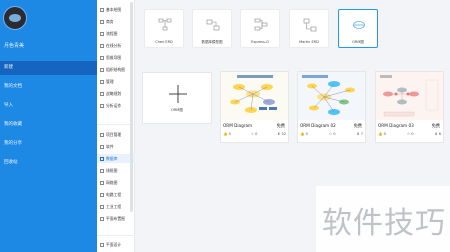 The height and width of the screenshot is (252, 450). Describe the element at coordinates (114, 206) in the screenshot. I see `category-label: 工业工程` at that location.